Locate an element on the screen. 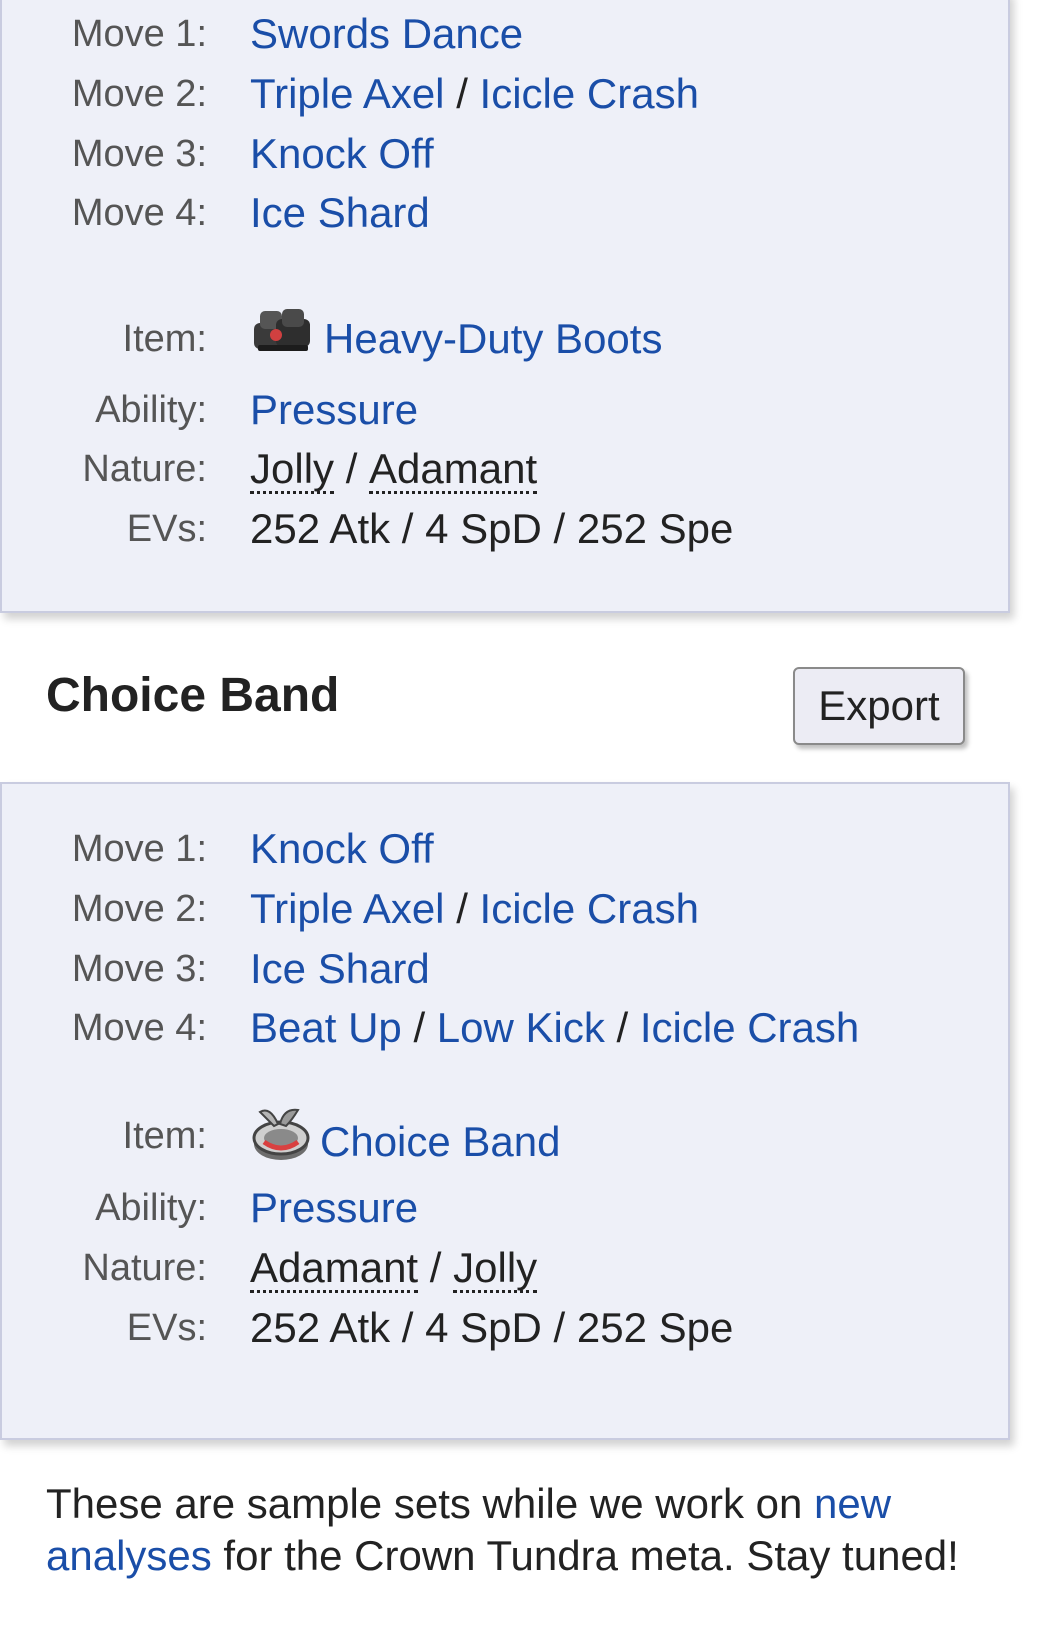  set-title: Choice Band is located at coordinates (193, 695).